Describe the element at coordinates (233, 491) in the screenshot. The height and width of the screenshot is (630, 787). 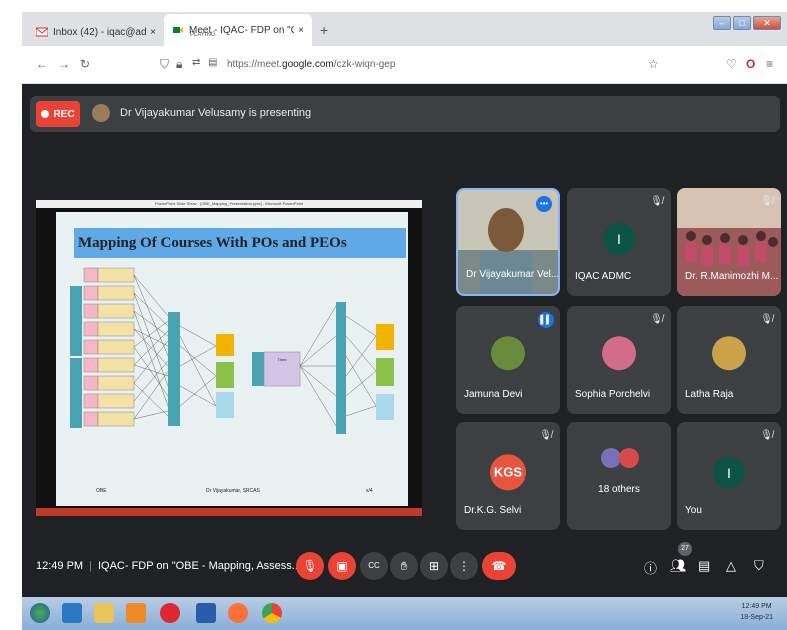
I see `slide-footer-center: Dr Vijayakumar, SRCAS` at that location.